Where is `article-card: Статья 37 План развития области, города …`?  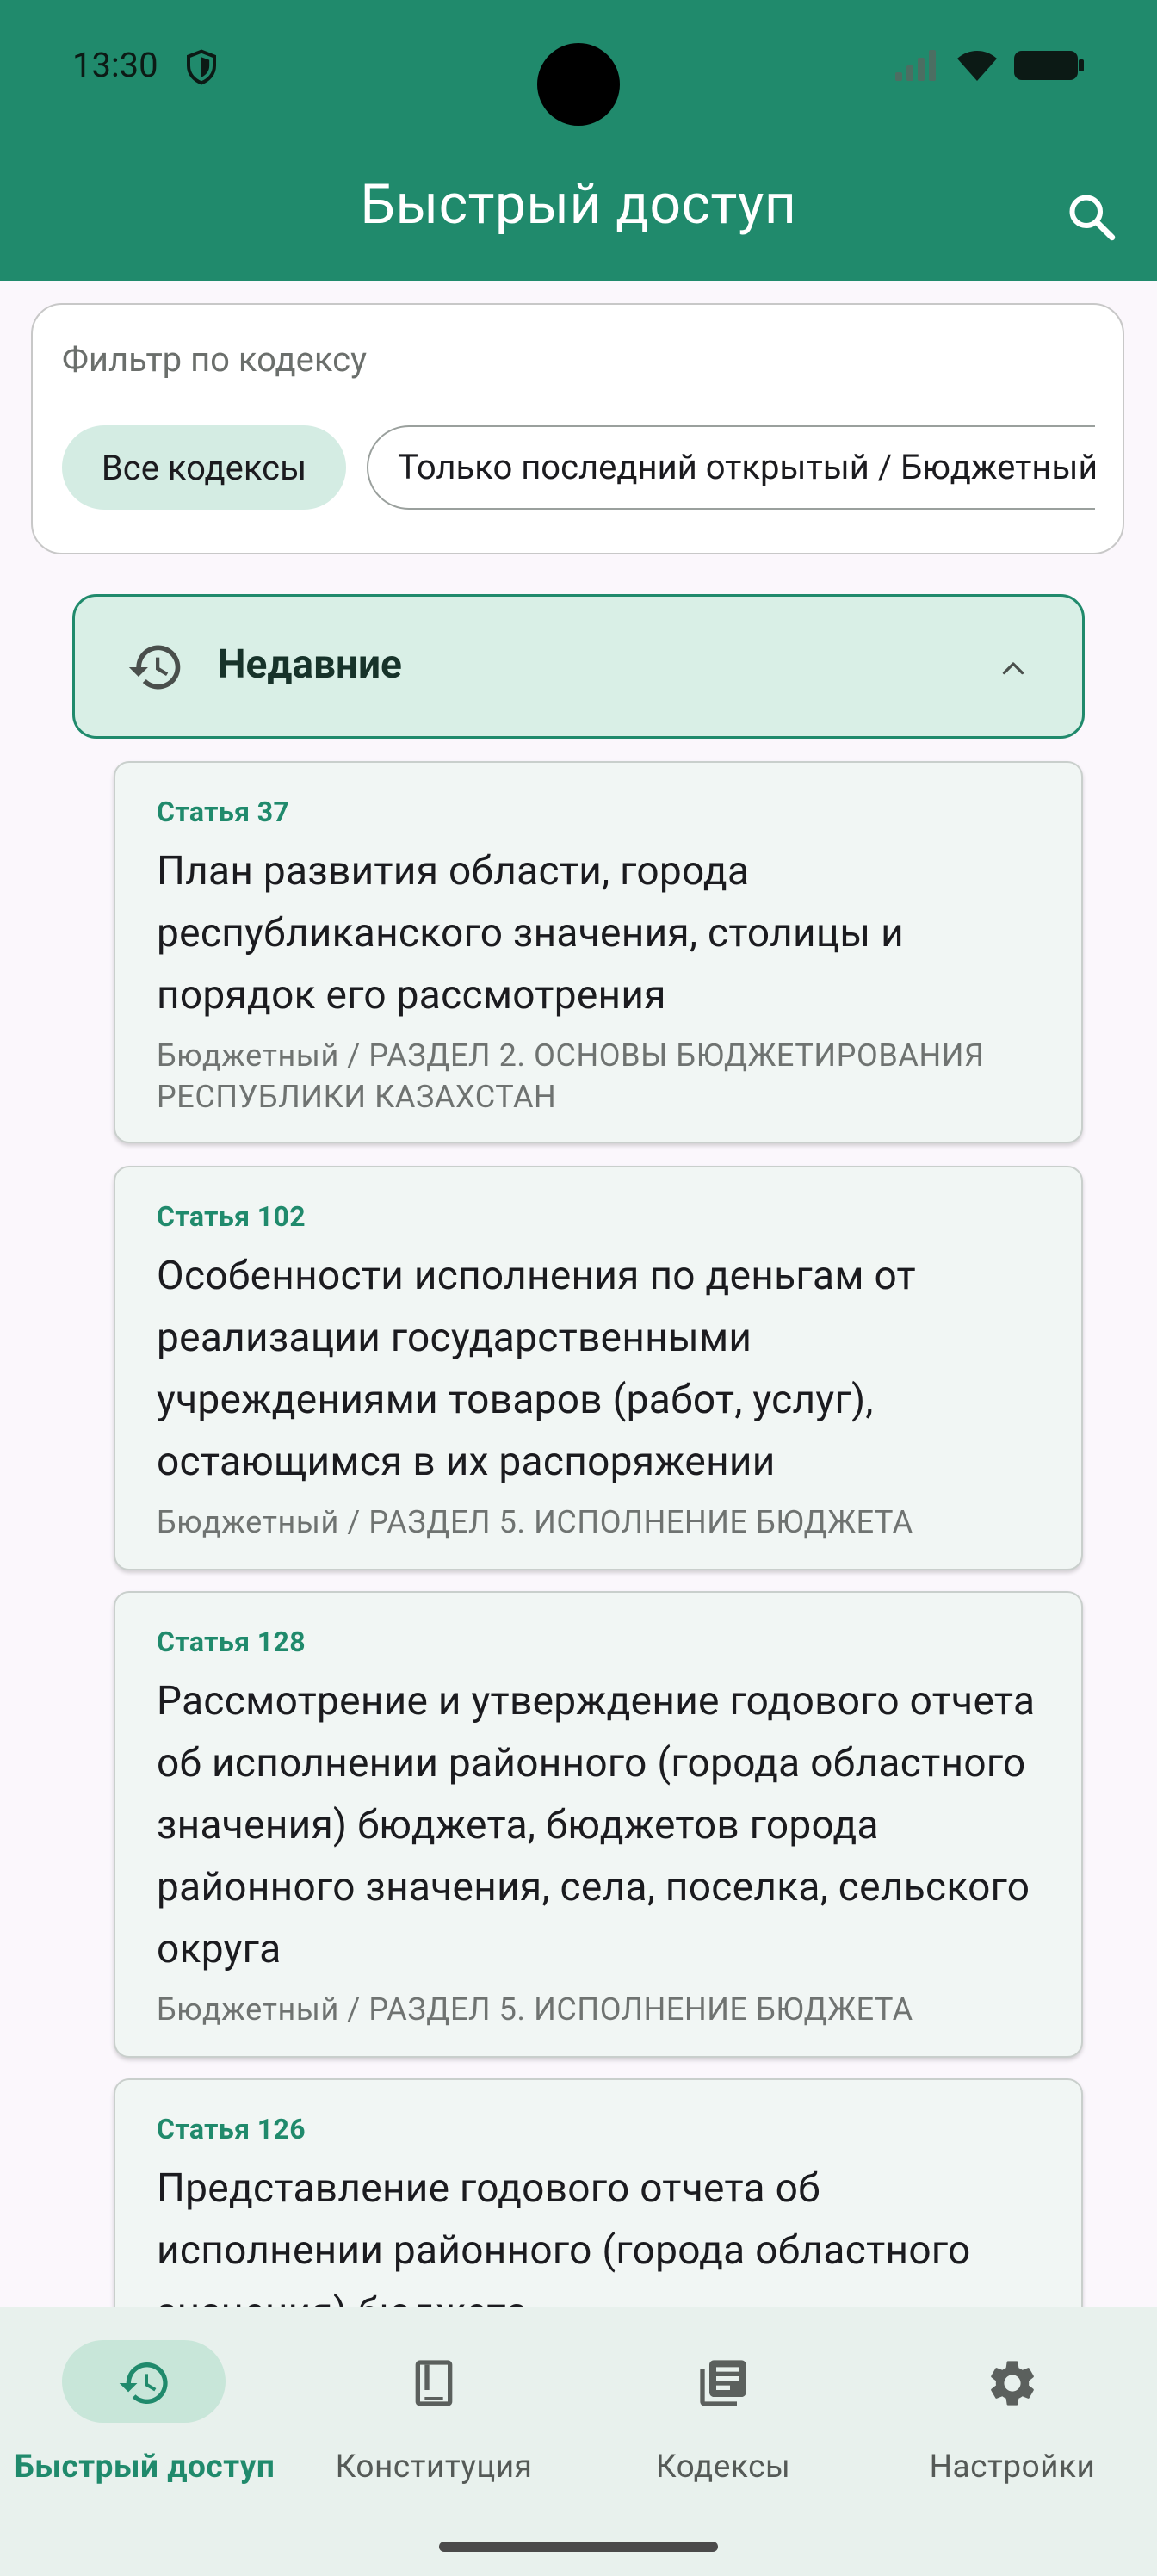 article-card: Статья 37 План развития области, города … is located at coordinates (599, 952).